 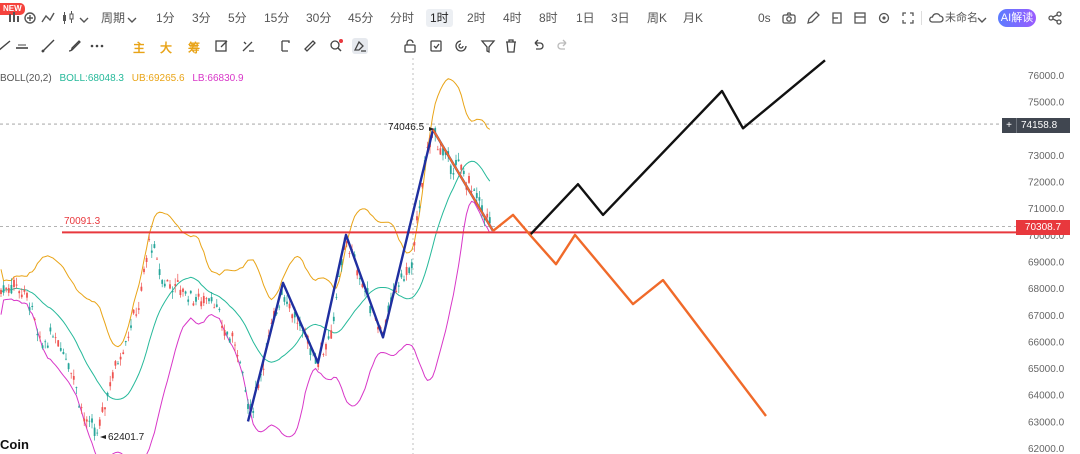 I want to click on eraser-icon, so click(x=248, y=46).